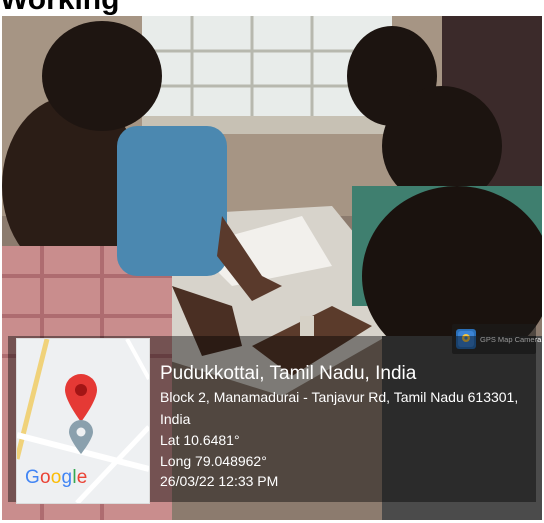 The image size is (544, 523). I want to click on longitude: Long 79.048962°, so click(213, 460).